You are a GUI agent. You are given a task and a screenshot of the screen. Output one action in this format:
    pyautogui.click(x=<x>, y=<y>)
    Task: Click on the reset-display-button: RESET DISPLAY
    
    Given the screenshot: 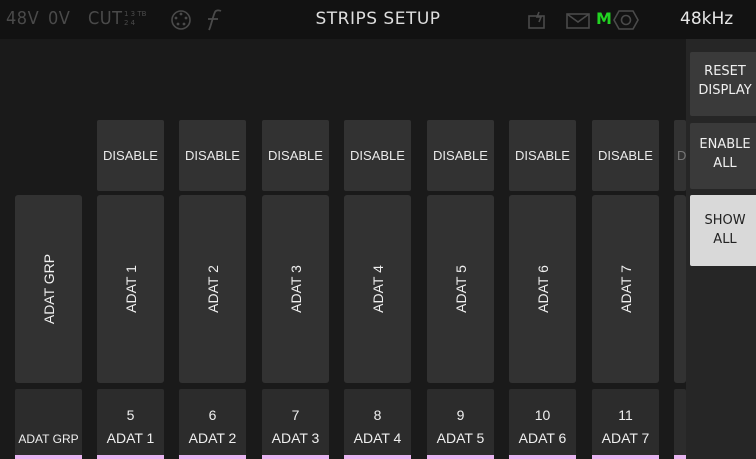 What is the action you would take?
    pyautogui.click(x=723, y=84)
    